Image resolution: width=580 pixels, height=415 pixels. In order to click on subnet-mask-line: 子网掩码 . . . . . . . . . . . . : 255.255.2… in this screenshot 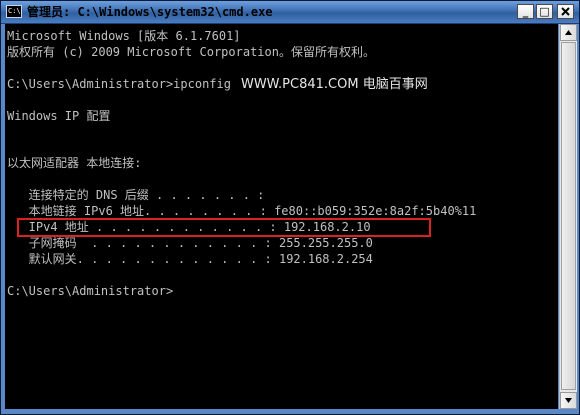, I will do `click(190, 243)`.